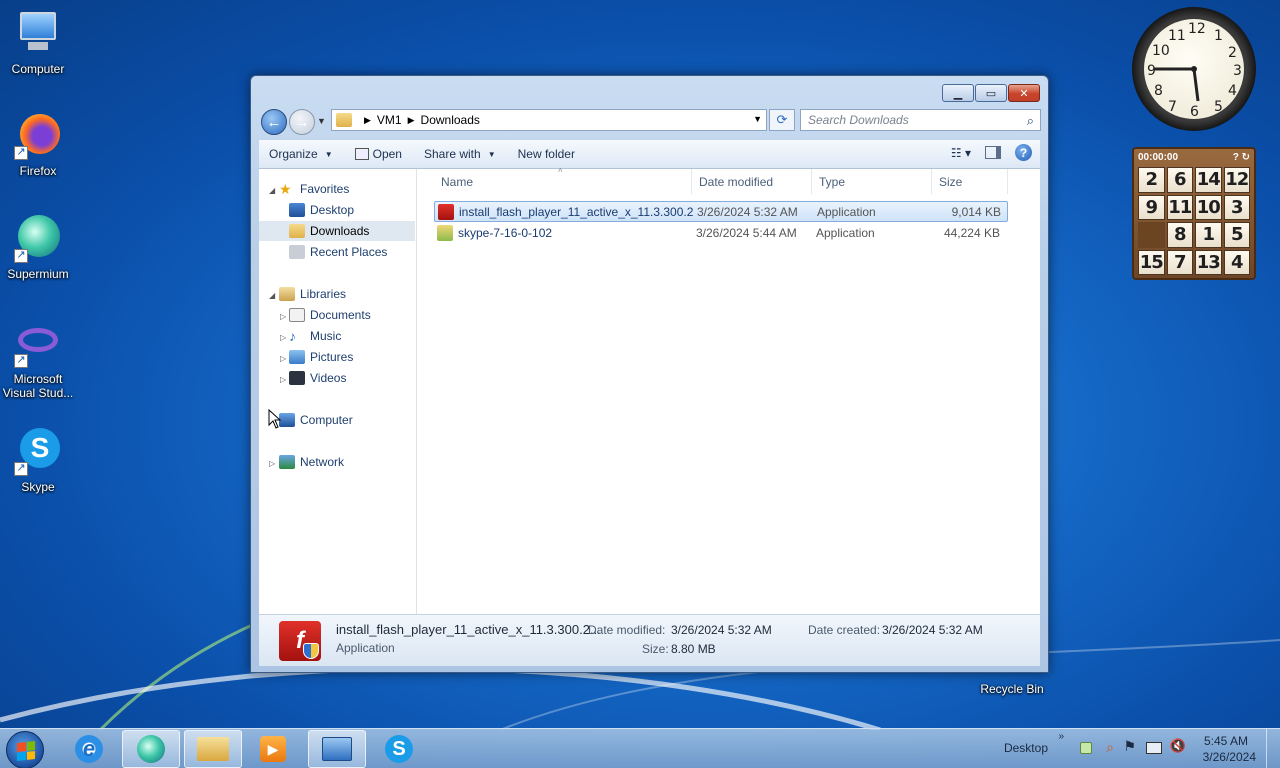 The image size is (1280, 768). Describe the element at coordinates (1236, 207) in the screenshot. I see `puzzle-tile: 3` at that location.